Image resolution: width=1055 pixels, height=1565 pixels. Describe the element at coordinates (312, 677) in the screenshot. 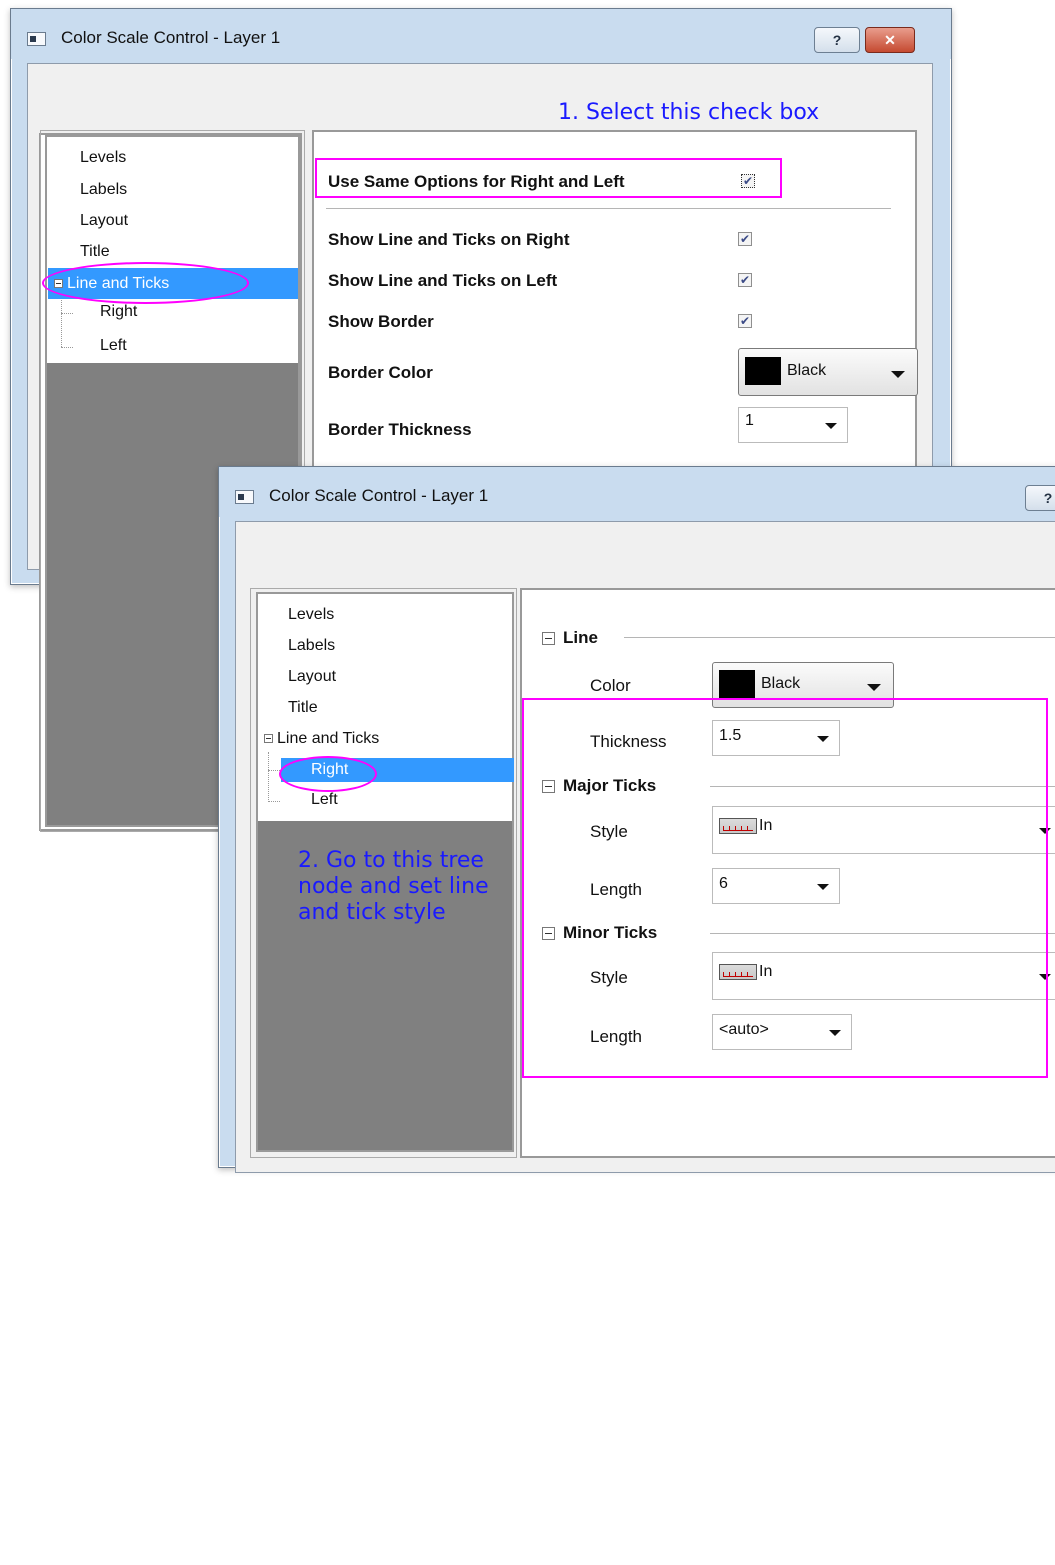

I see `front-tree-item-layout: Layout` at that location.